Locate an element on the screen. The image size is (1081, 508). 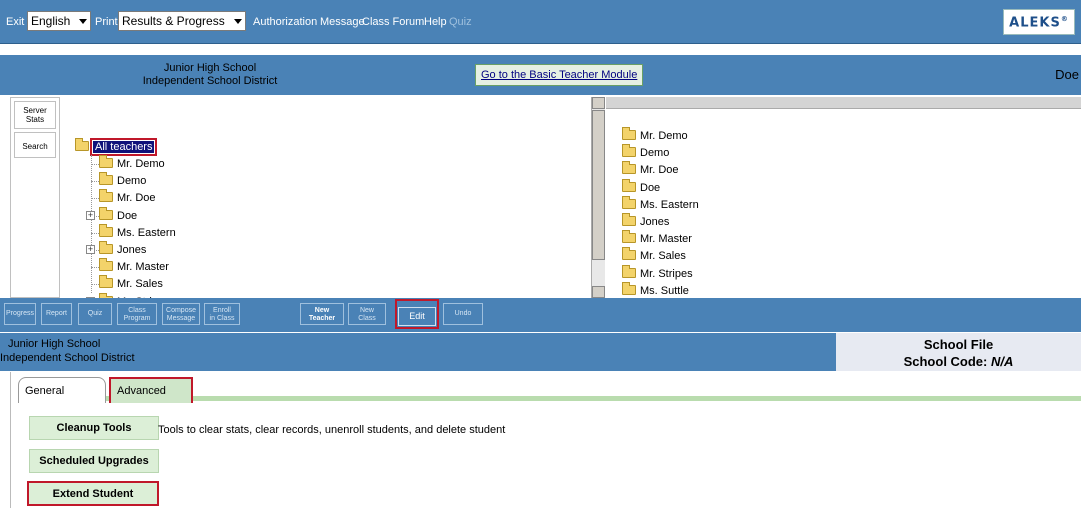
school-code-value: N/A is located at coordinates (1002, 361).